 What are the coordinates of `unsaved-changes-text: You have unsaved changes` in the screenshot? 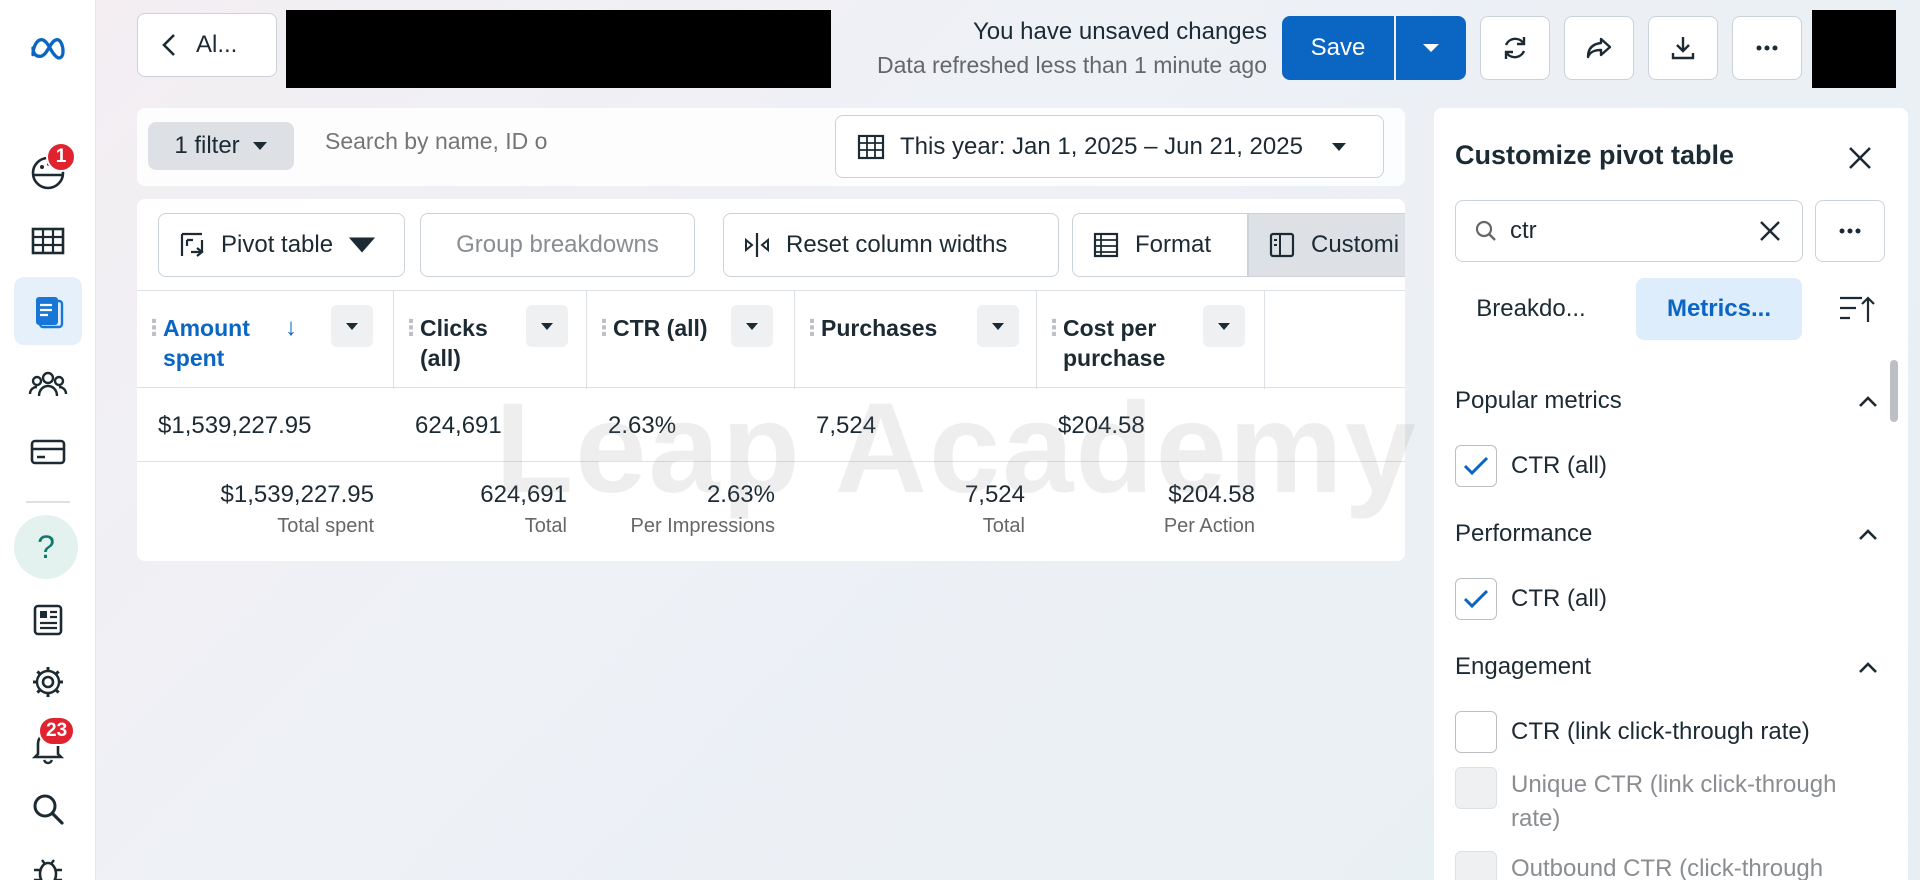 It's located at (1119, 31).